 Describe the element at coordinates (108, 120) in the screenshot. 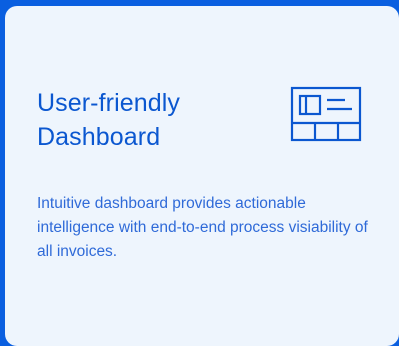

I see `card-title: User-friendly Dashboard` at that location.